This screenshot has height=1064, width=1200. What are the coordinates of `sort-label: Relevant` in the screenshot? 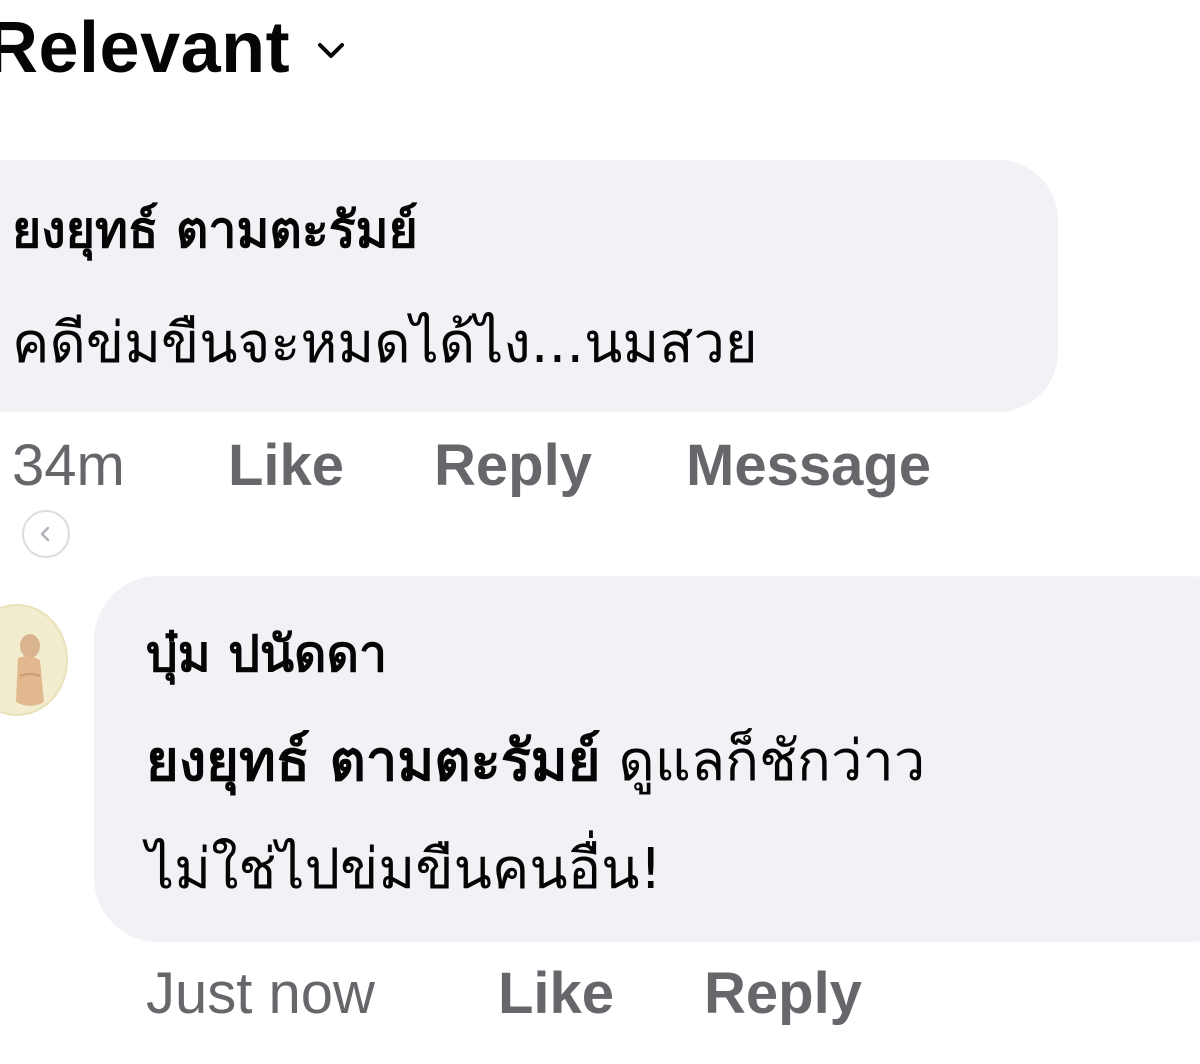 It's located at (145, 48).